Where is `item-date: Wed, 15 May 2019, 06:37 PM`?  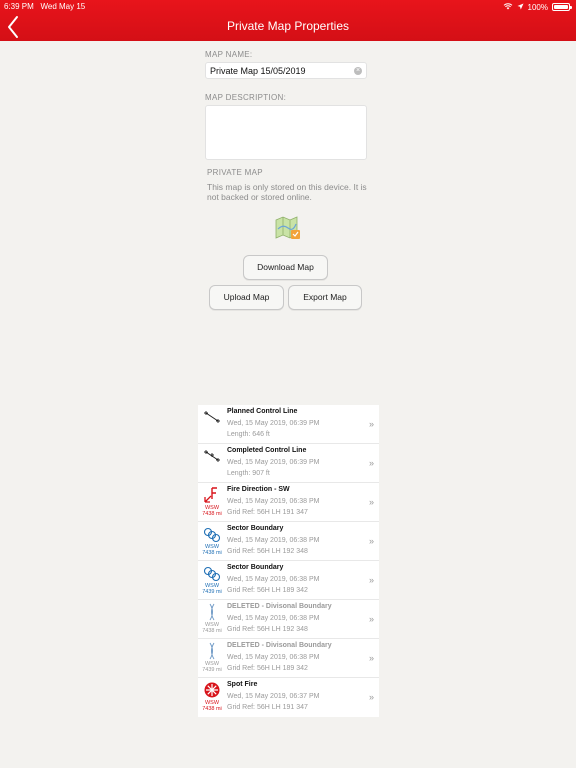 item-date: Wed, 15 May 2019, 06:37 PM is located at coordinates (273, 696).